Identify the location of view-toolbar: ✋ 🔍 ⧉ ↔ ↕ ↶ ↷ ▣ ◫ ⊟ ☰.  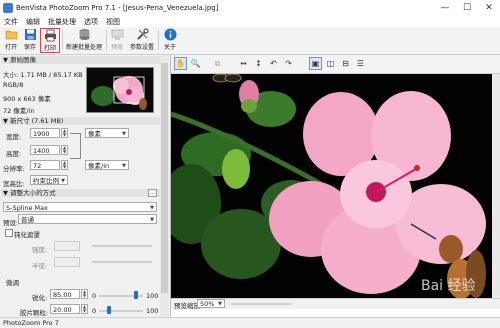
(335, 64).